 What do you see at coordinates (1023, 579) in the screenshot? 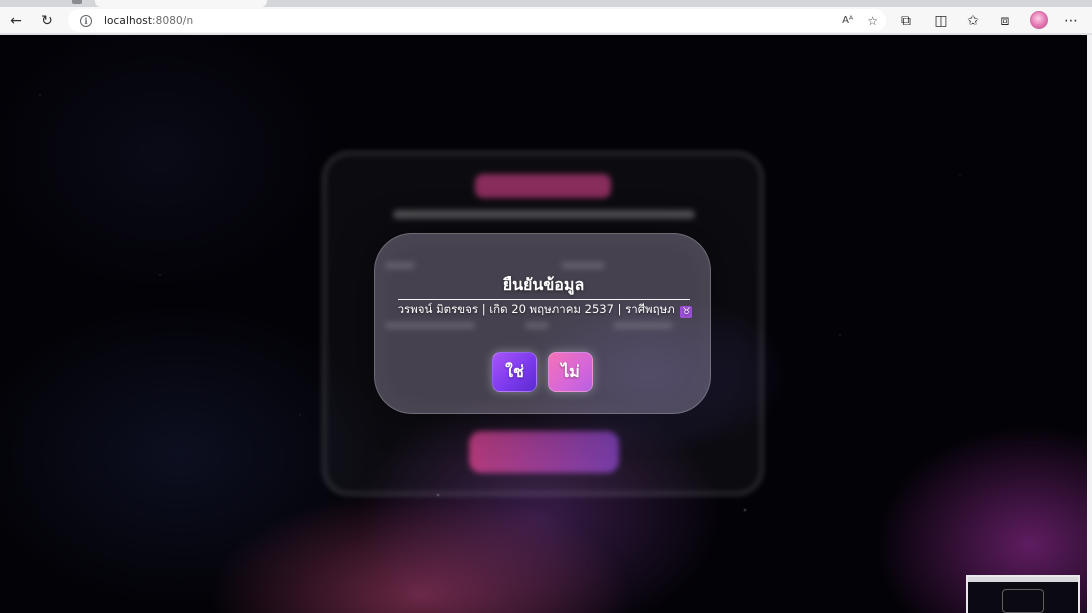
I see `thumbnail-toolbar` at bounding box center [1023, 579].